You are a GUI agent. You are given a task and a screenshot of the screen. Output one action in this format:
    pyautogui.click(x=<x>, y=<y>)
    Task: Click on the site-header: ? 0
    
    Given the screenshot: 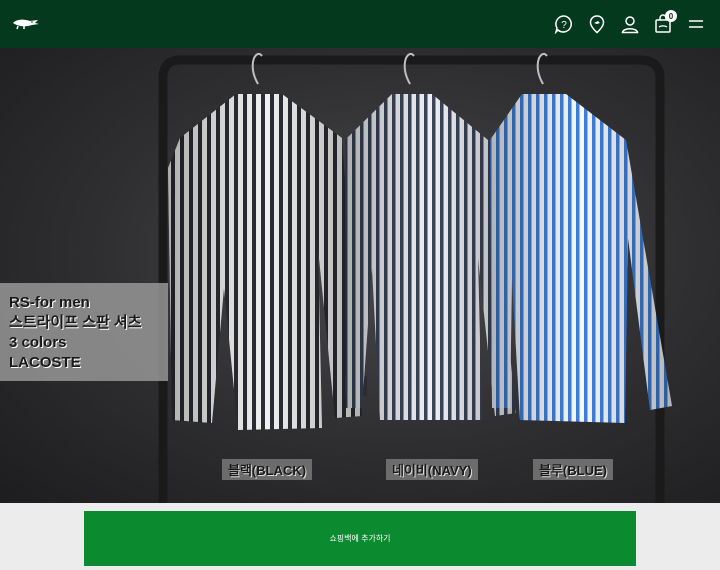 What is the action you would take?
    pyautogui.click(x=360, y=24)
    